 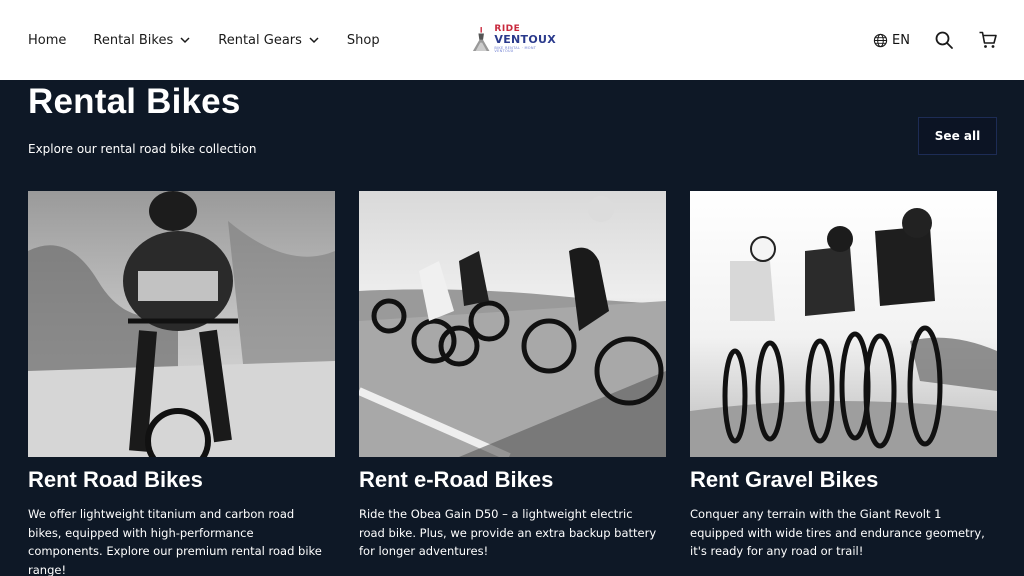 What do you see at coordinates (134, 101) in the screenshot?
I see `section-title: Rental Bikes` at bounding box center [134, 101].